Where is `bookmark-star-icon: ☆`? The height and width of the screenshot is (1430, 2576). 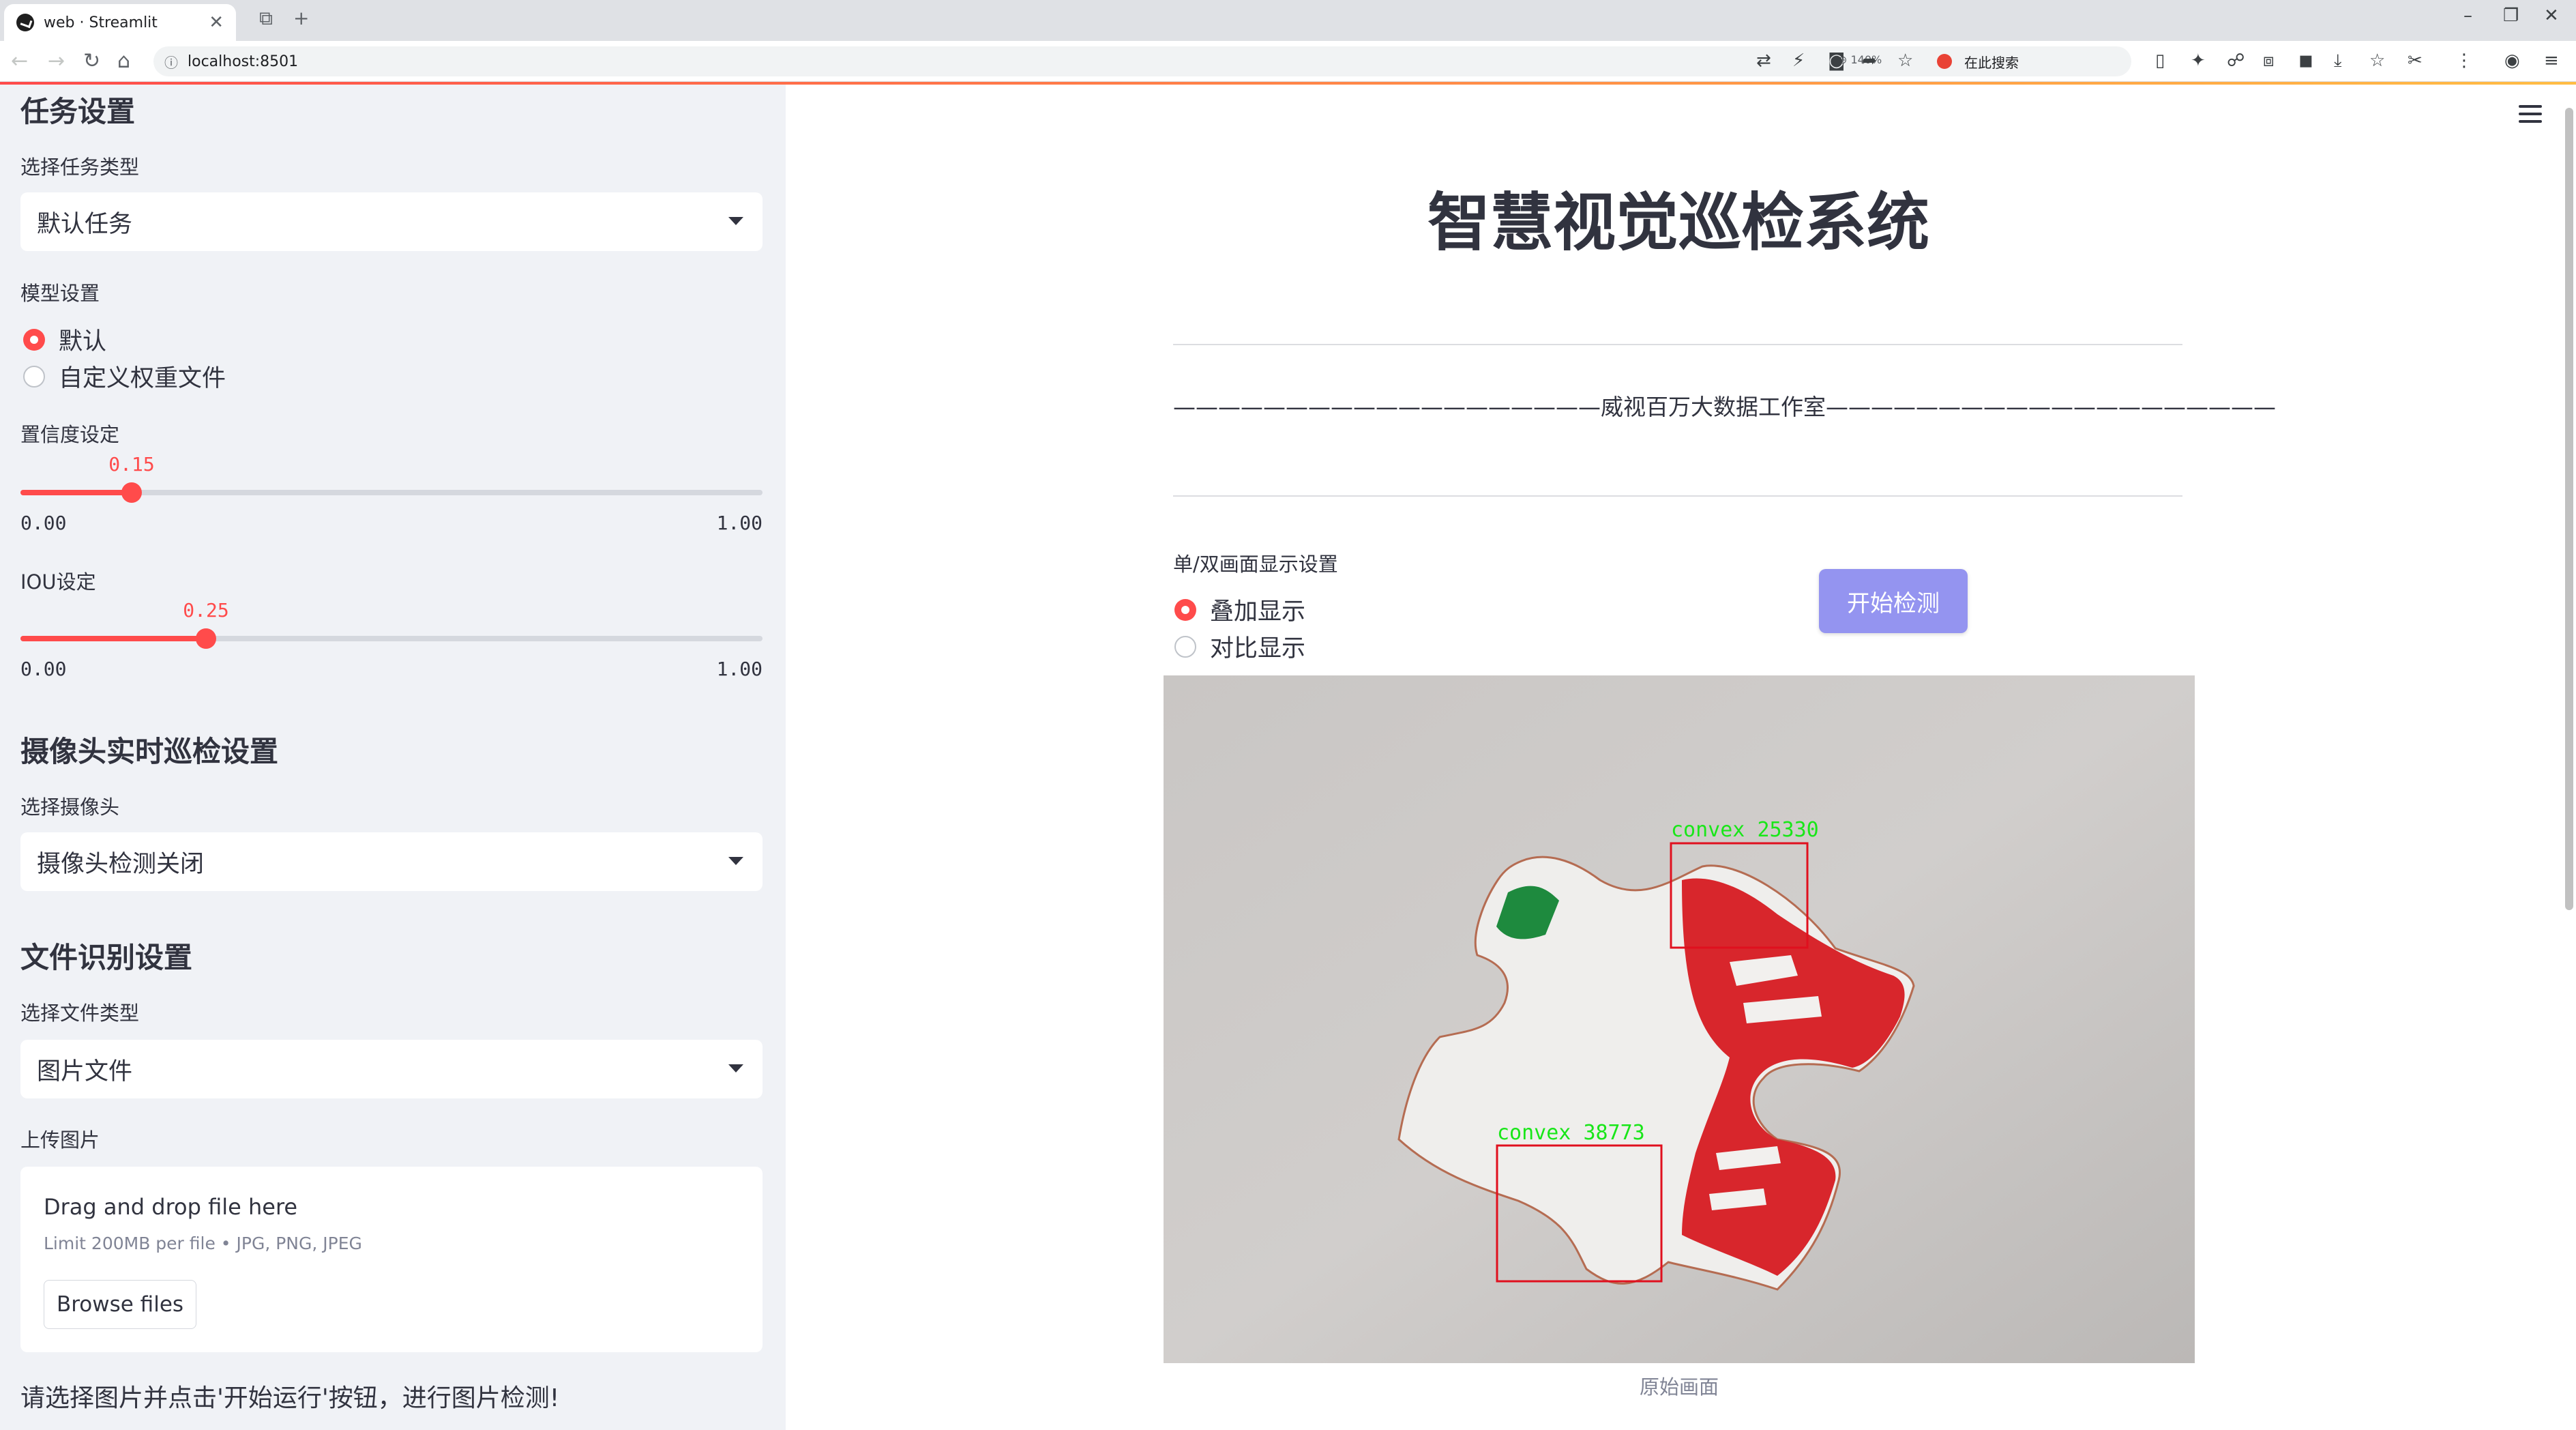
bookmark-star-icon: ☆ is located at coordinates (1905, 60).